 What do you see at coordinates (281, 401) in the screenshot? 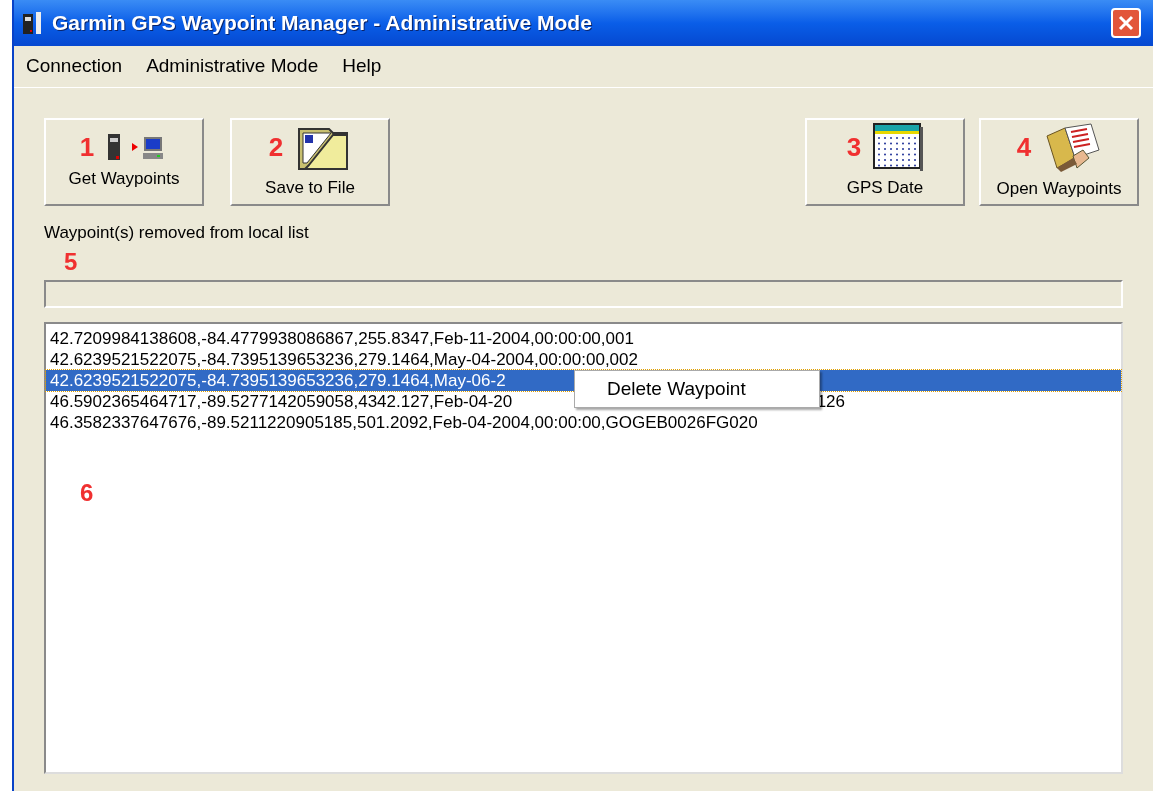
I see `waypoint-row: 46.5902365464717,-89.5277142059058,4342.127,Feb-04-20` at bounding box center [281, 401].